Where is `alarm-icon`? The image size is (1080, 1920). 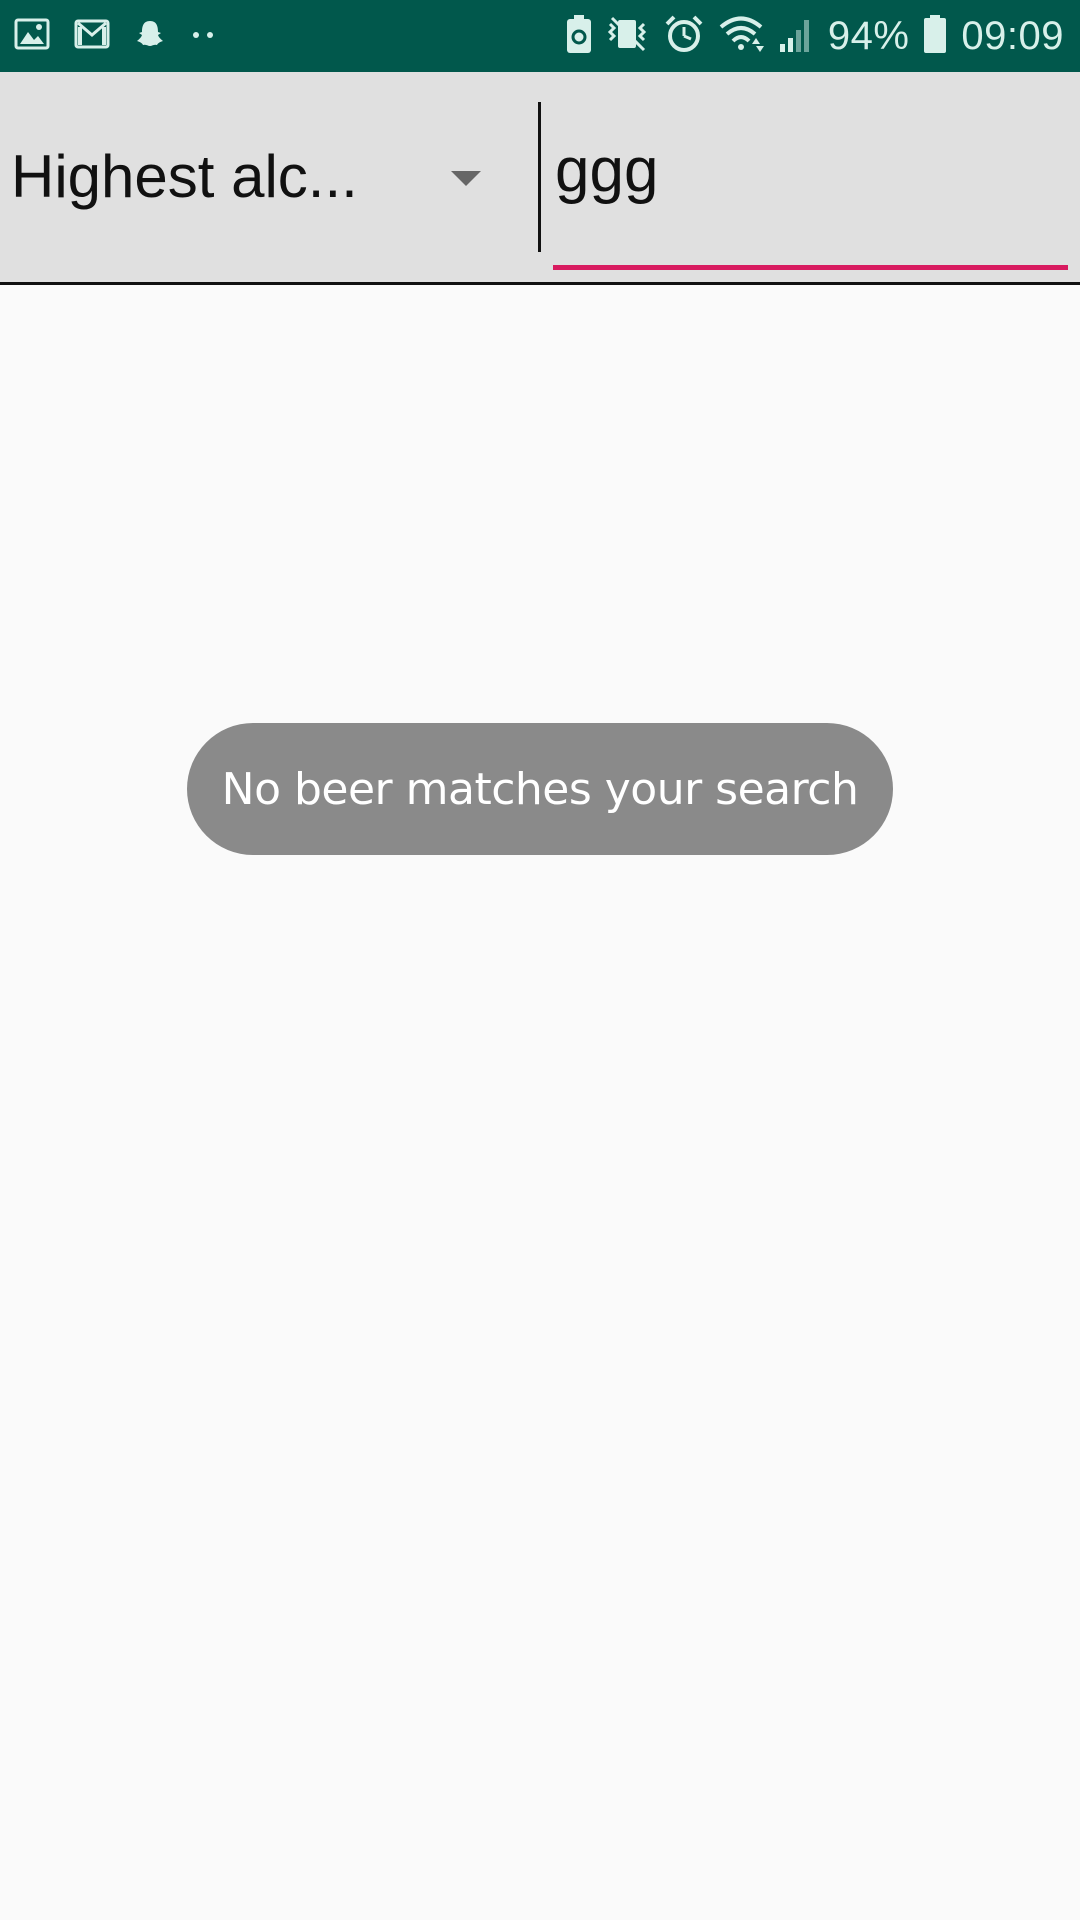 alarm-icon is located at coordinates (684, 36).